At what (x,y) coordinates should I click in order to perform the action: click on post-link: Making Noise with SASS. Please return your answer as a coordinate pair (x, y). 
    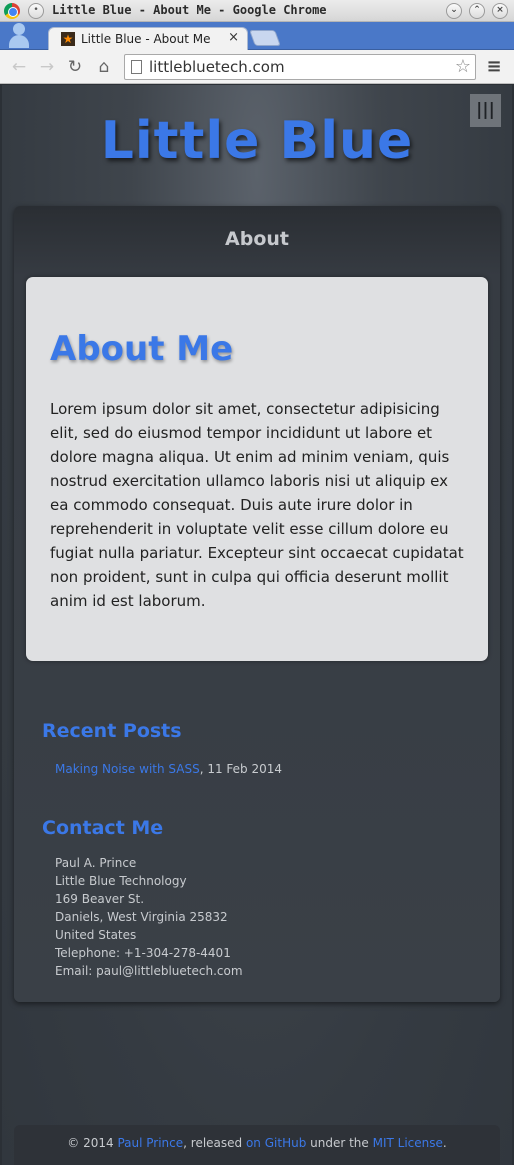
    Looking at the image, I should click on (127, 769).